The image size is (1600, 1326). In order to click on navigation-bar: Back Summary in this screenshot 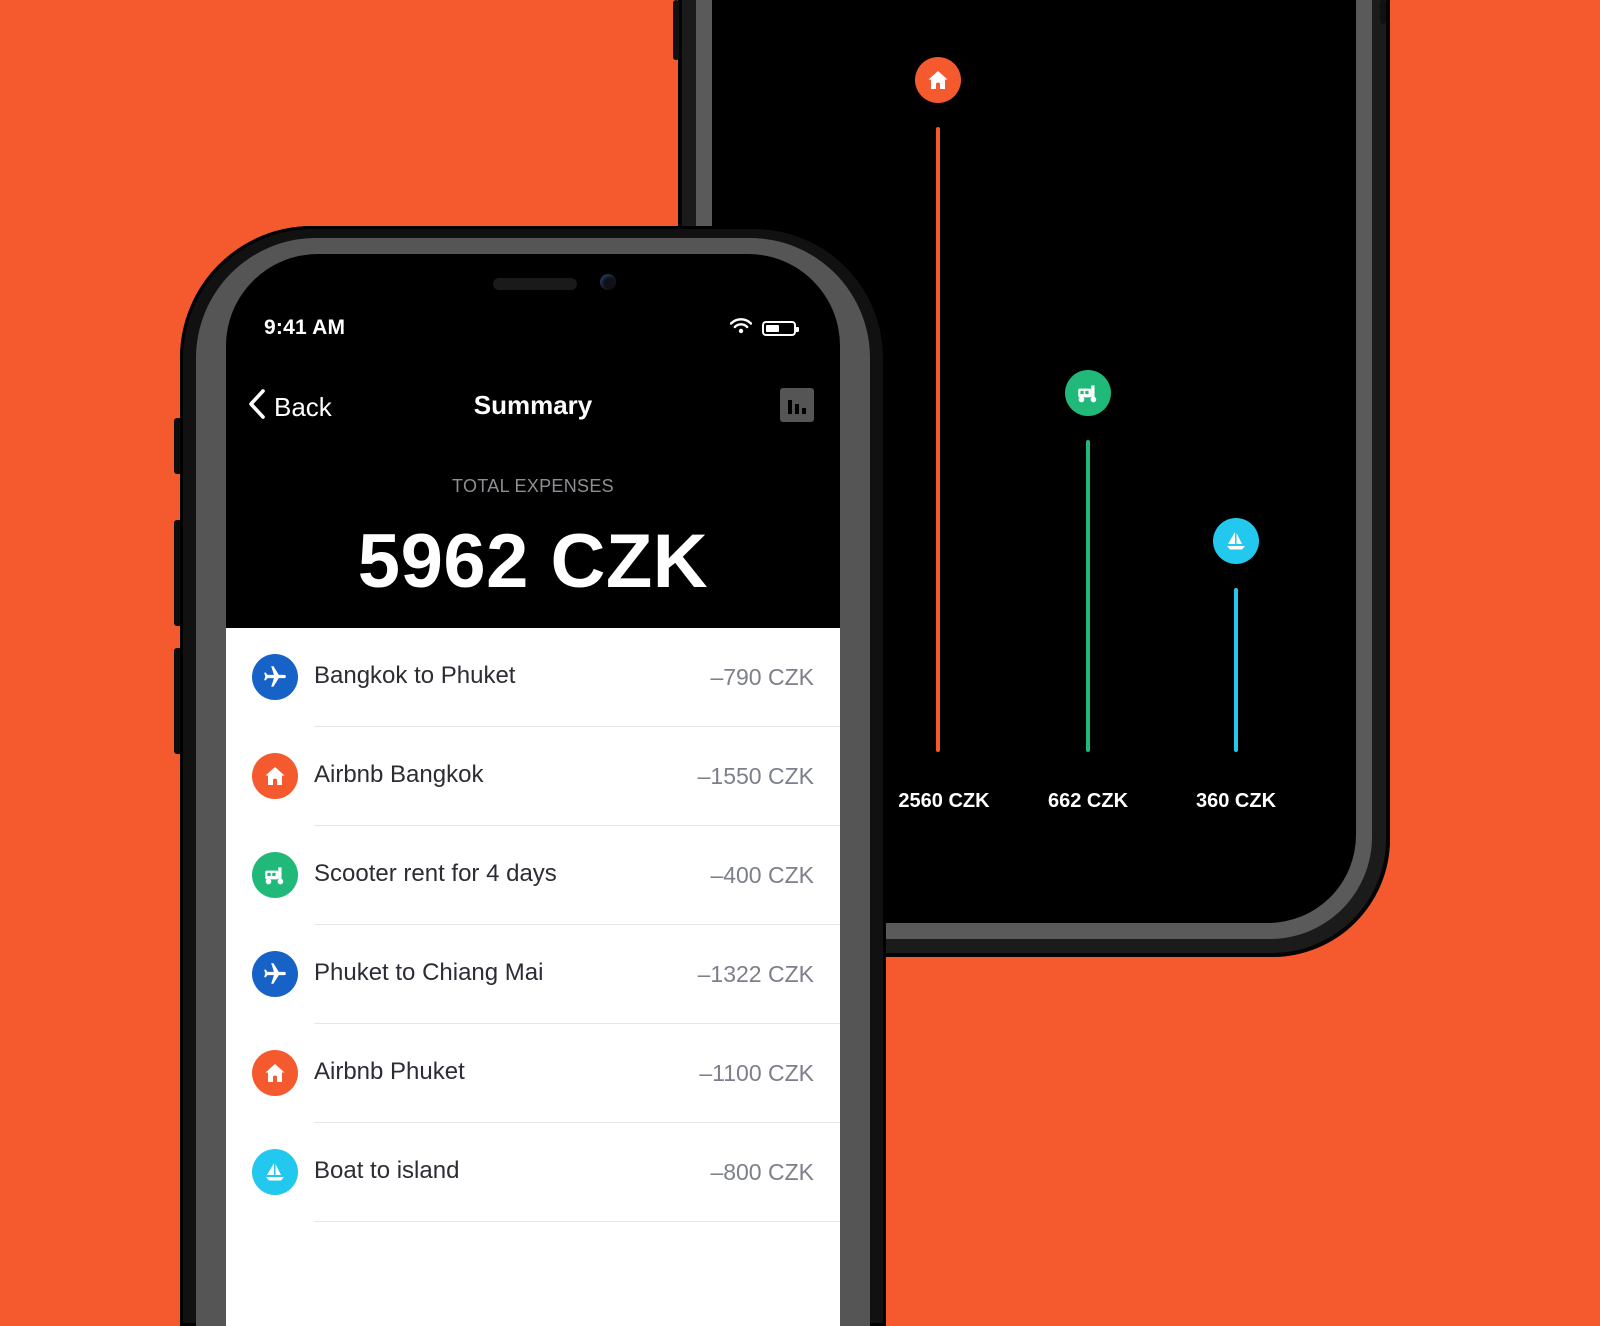, I will do `click(533, 406)`.